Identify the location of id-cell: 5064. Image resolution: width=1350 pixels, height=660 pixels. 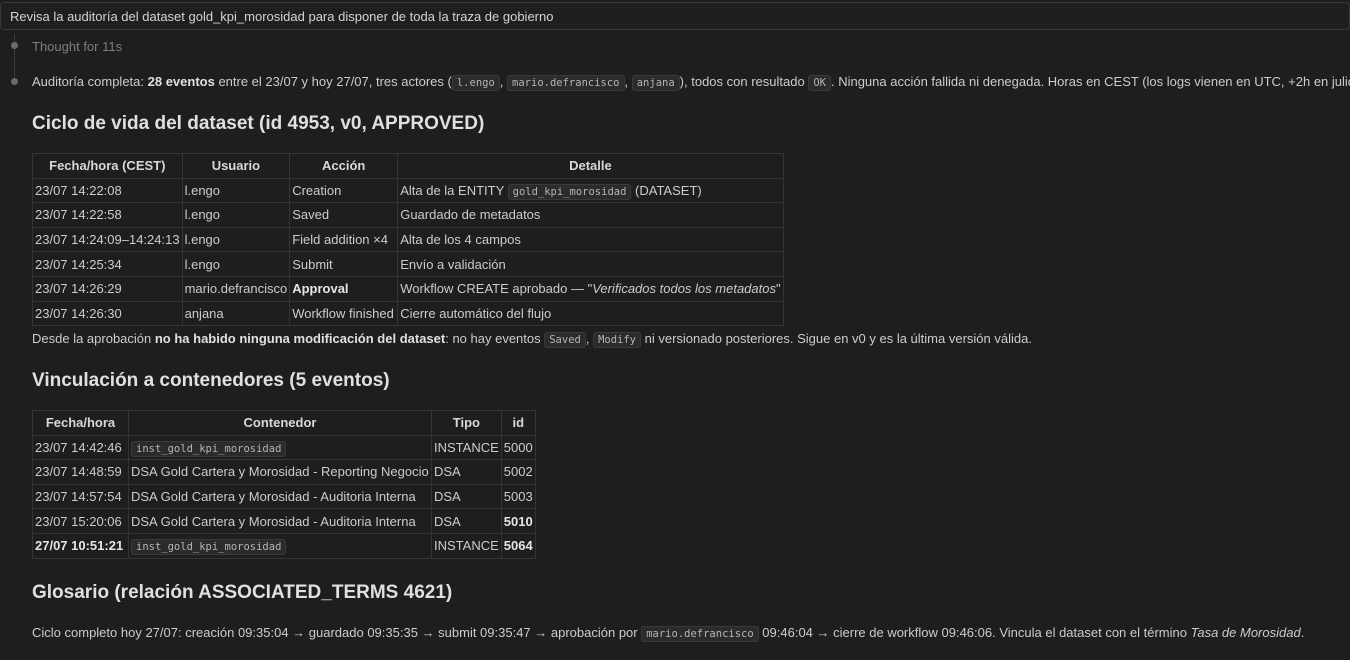
(518, 545).